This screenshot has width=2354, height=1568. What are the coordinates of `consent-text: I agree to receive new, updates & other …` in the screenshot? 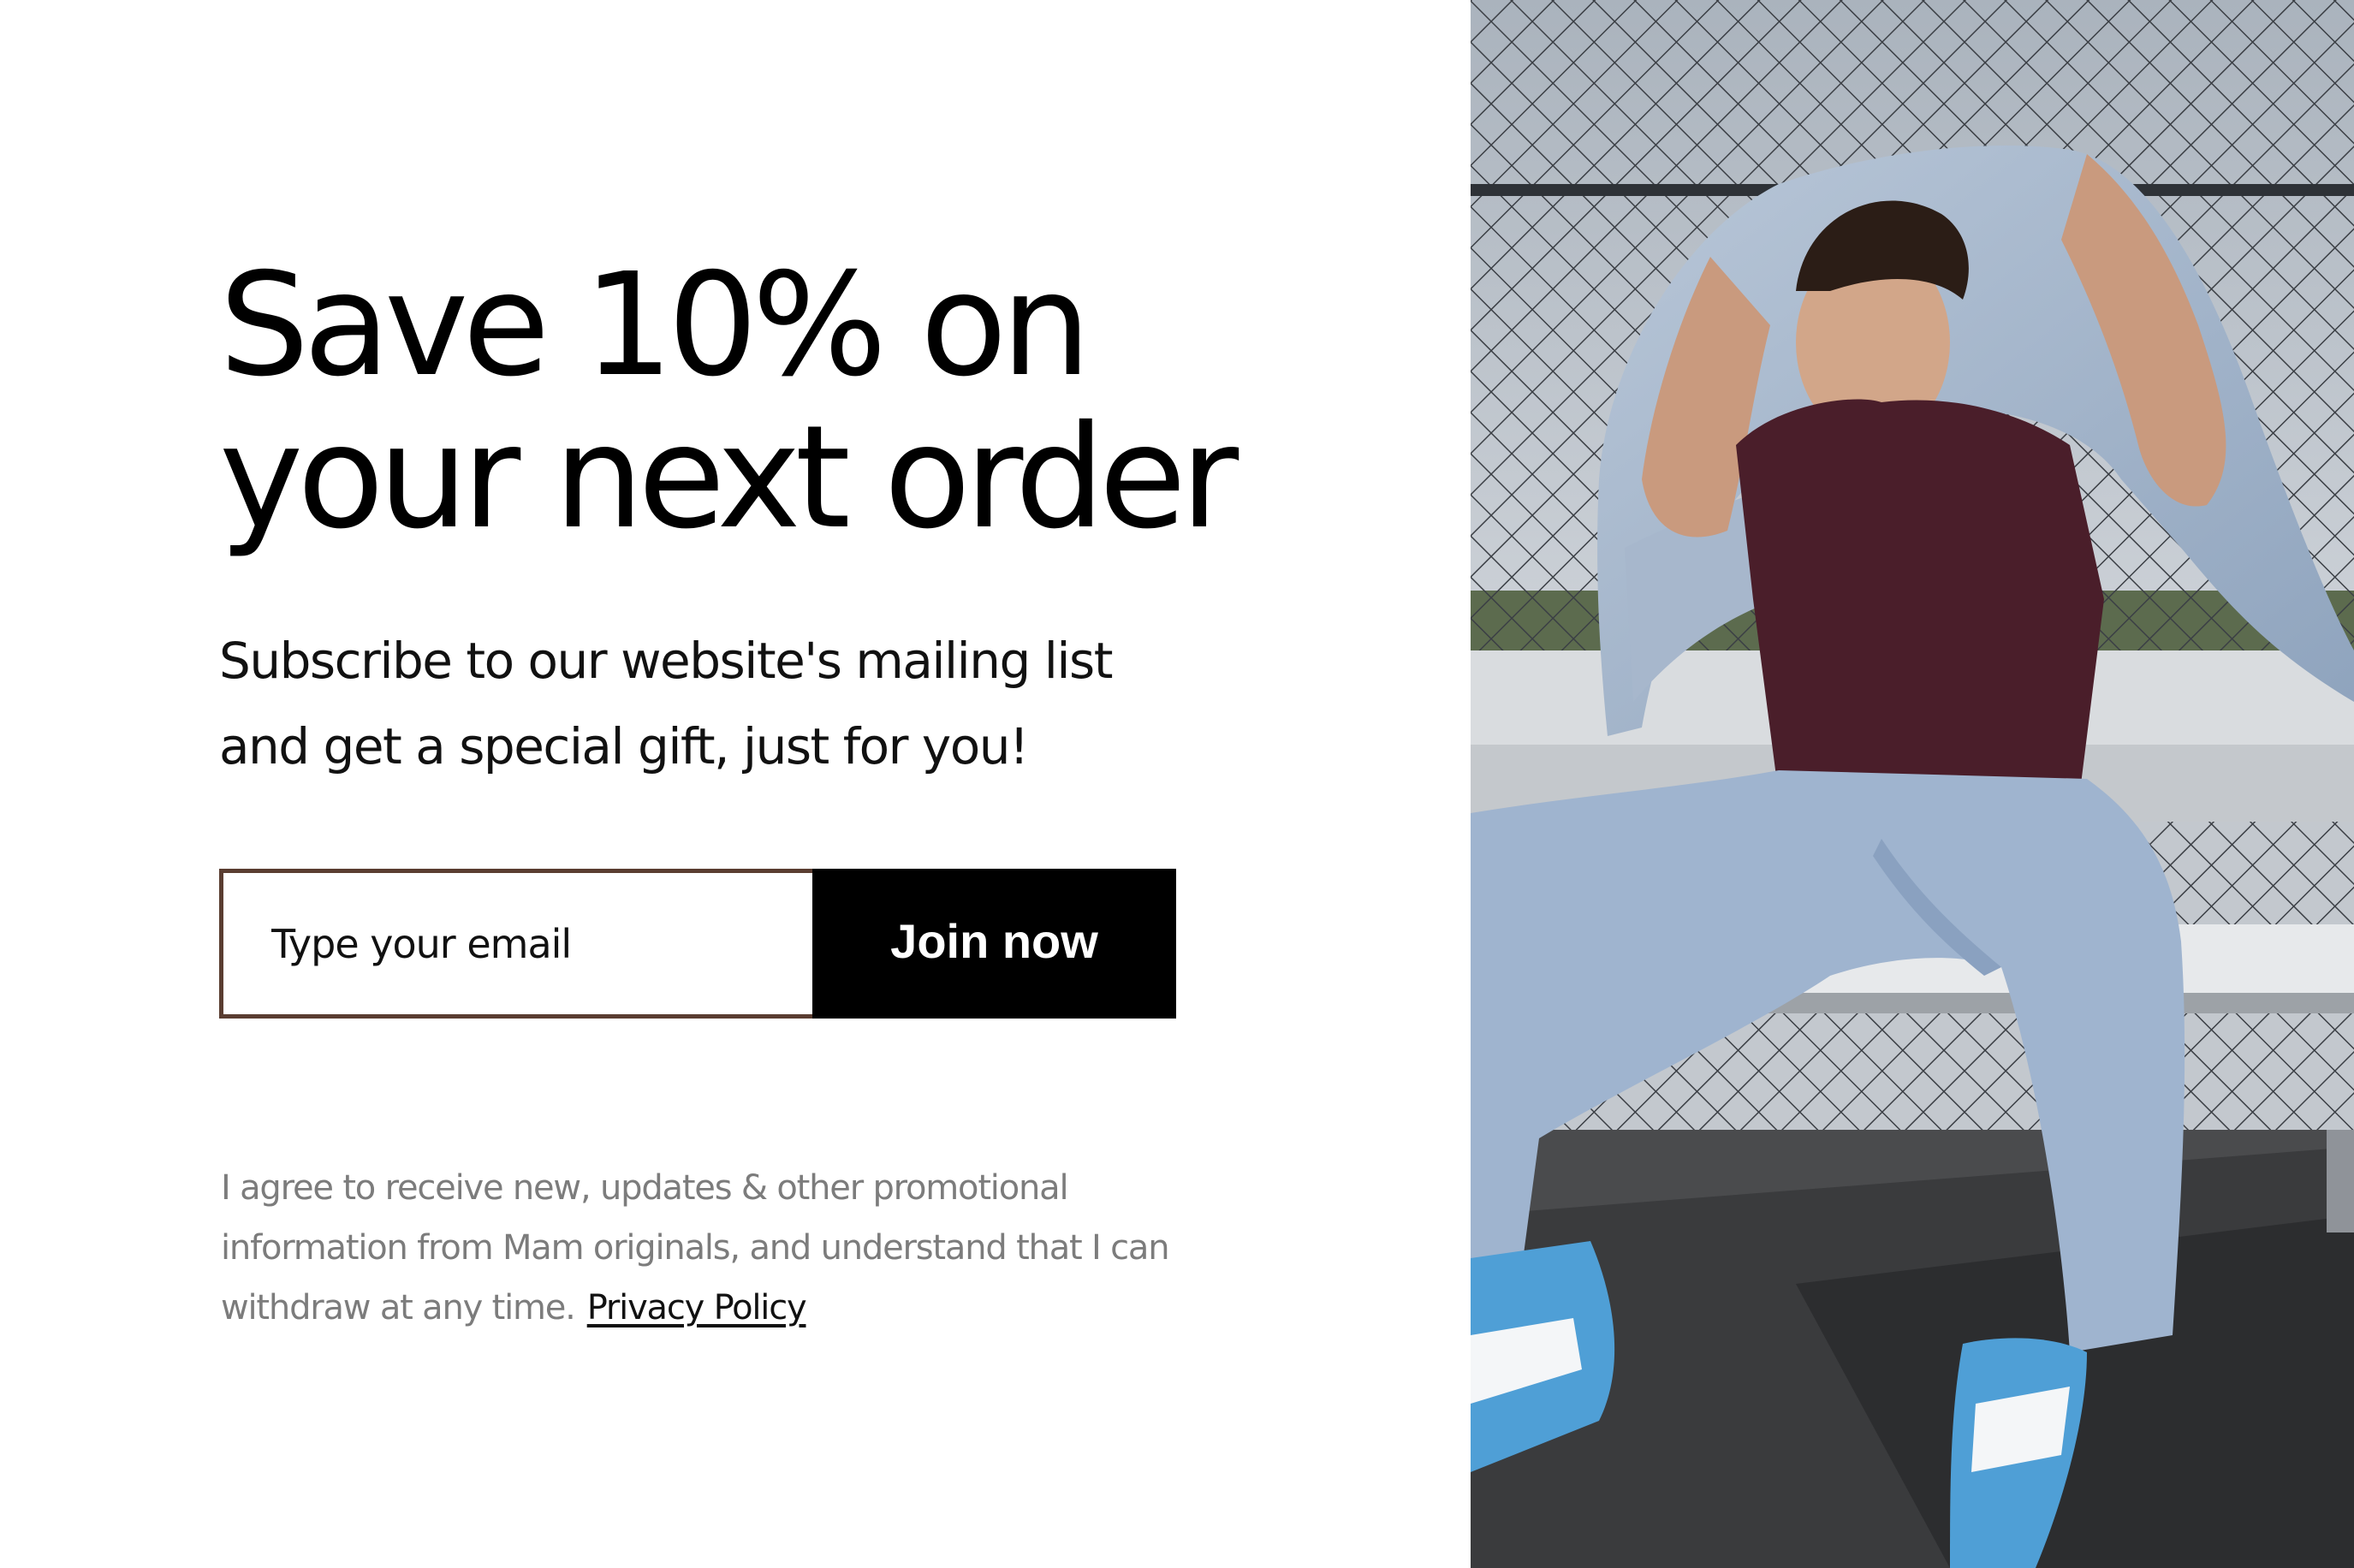 It's located at (734, 1248).